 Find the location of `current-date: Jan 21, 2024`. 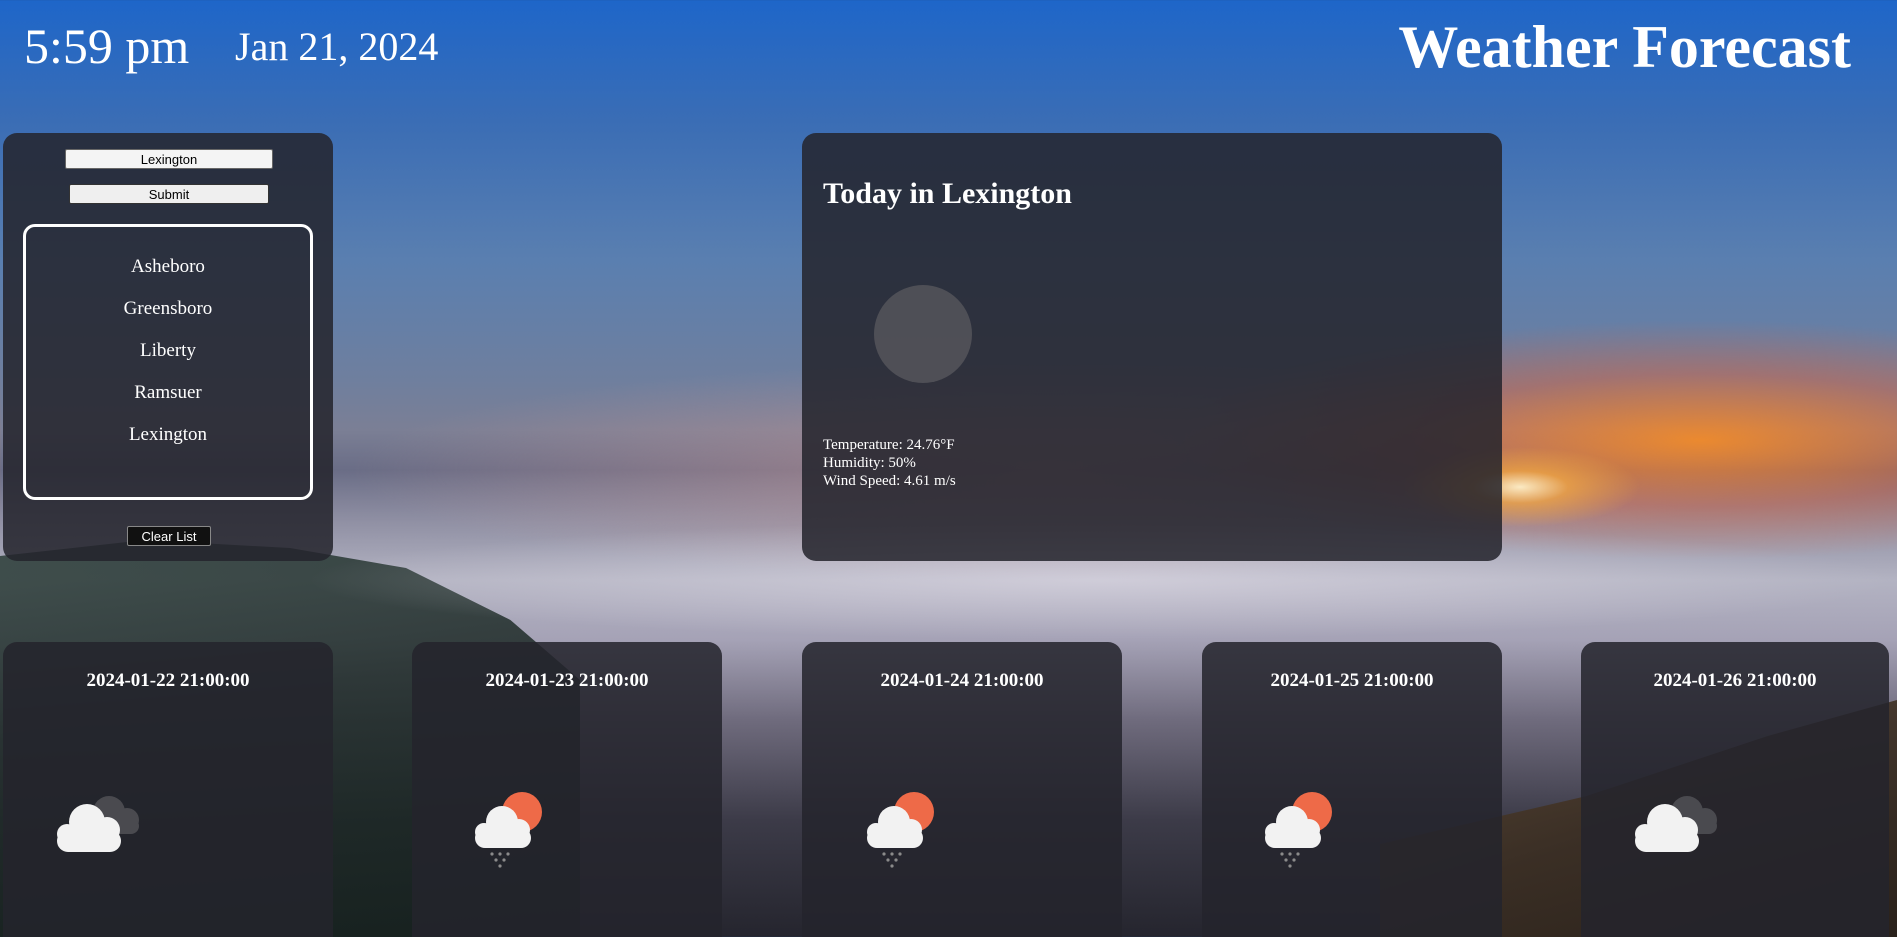

current-date: Jan 21, 2024 is located at coordinates (337, 46).